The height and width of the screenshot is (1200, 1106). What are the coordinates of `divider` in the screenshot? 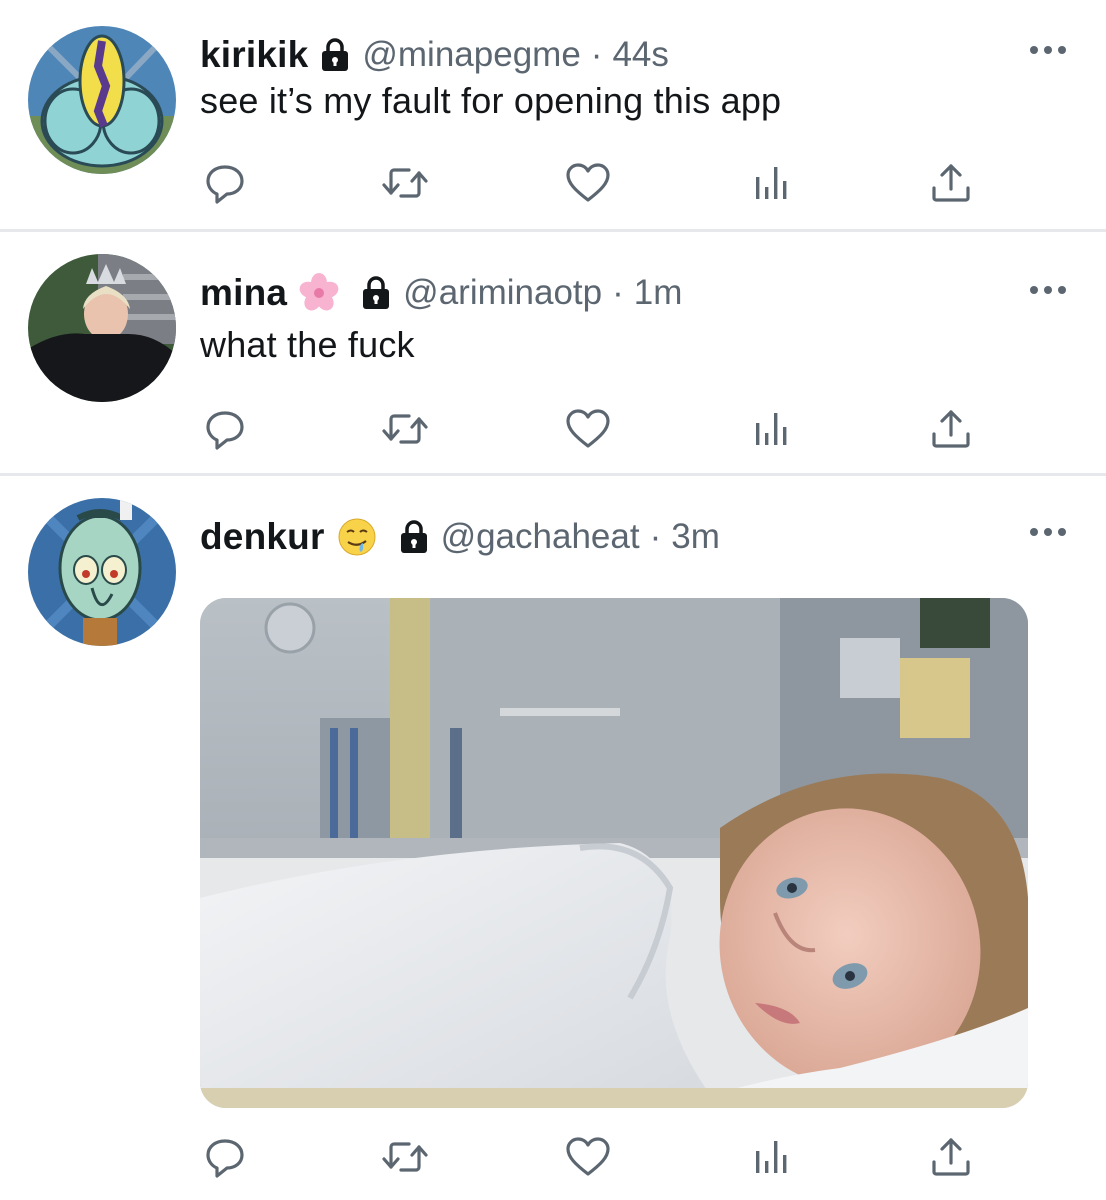 It's located at (553, 474).